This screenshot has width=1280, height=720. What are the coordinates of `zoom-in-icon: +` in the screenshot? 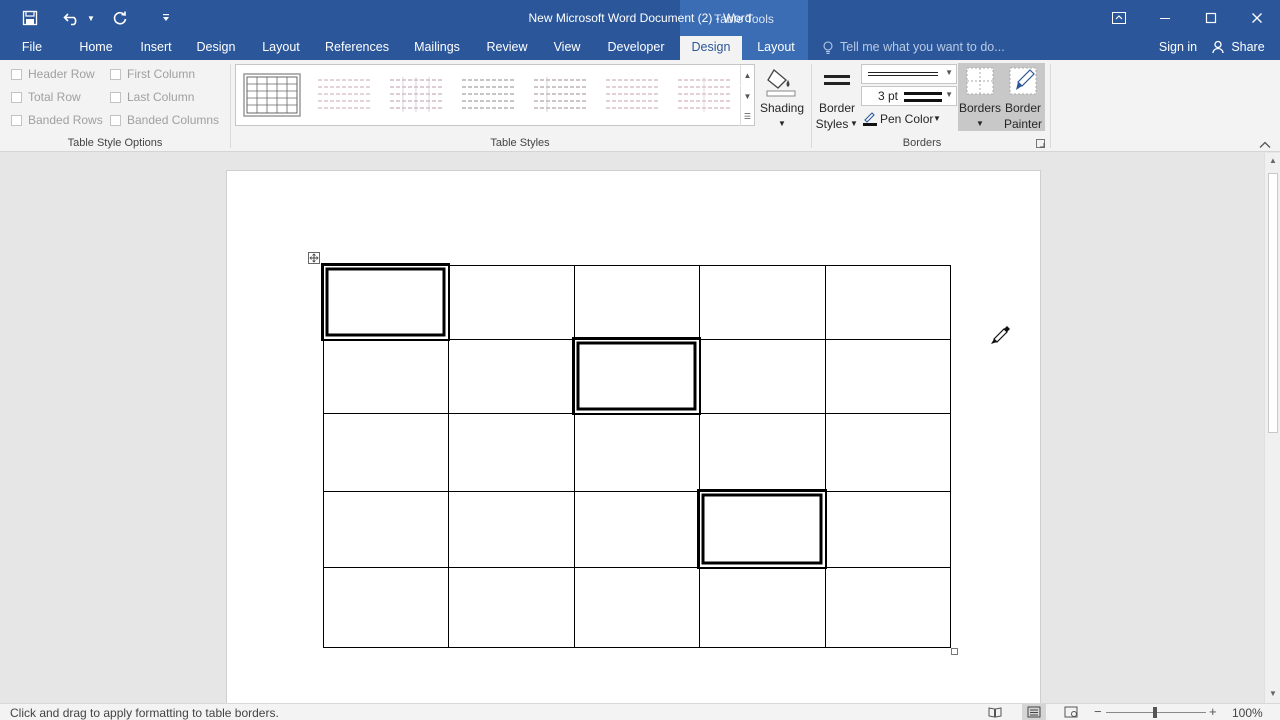 It's located at (1213, 711).